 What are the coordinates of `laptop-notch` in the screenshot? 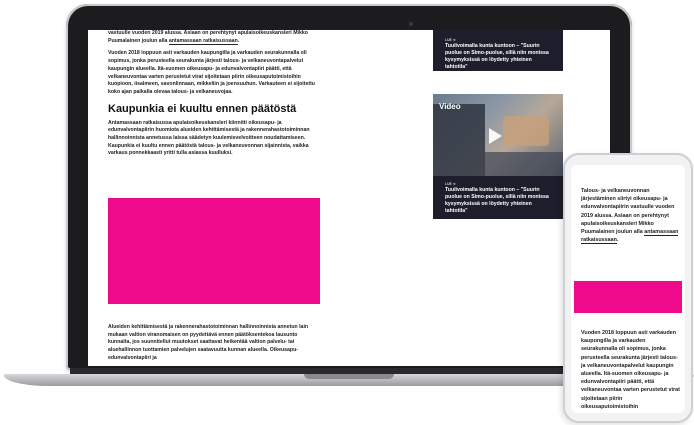 It's located at (349, 376).